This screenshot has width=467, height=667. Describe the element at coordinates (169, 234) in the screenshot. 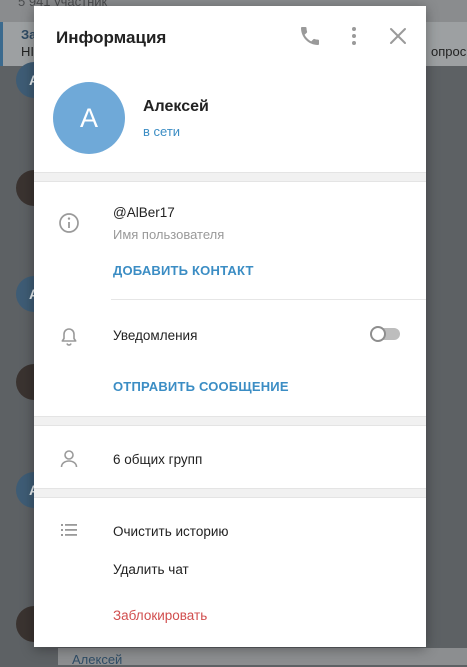

I see `username-caption: Имя пользователя` at that location.